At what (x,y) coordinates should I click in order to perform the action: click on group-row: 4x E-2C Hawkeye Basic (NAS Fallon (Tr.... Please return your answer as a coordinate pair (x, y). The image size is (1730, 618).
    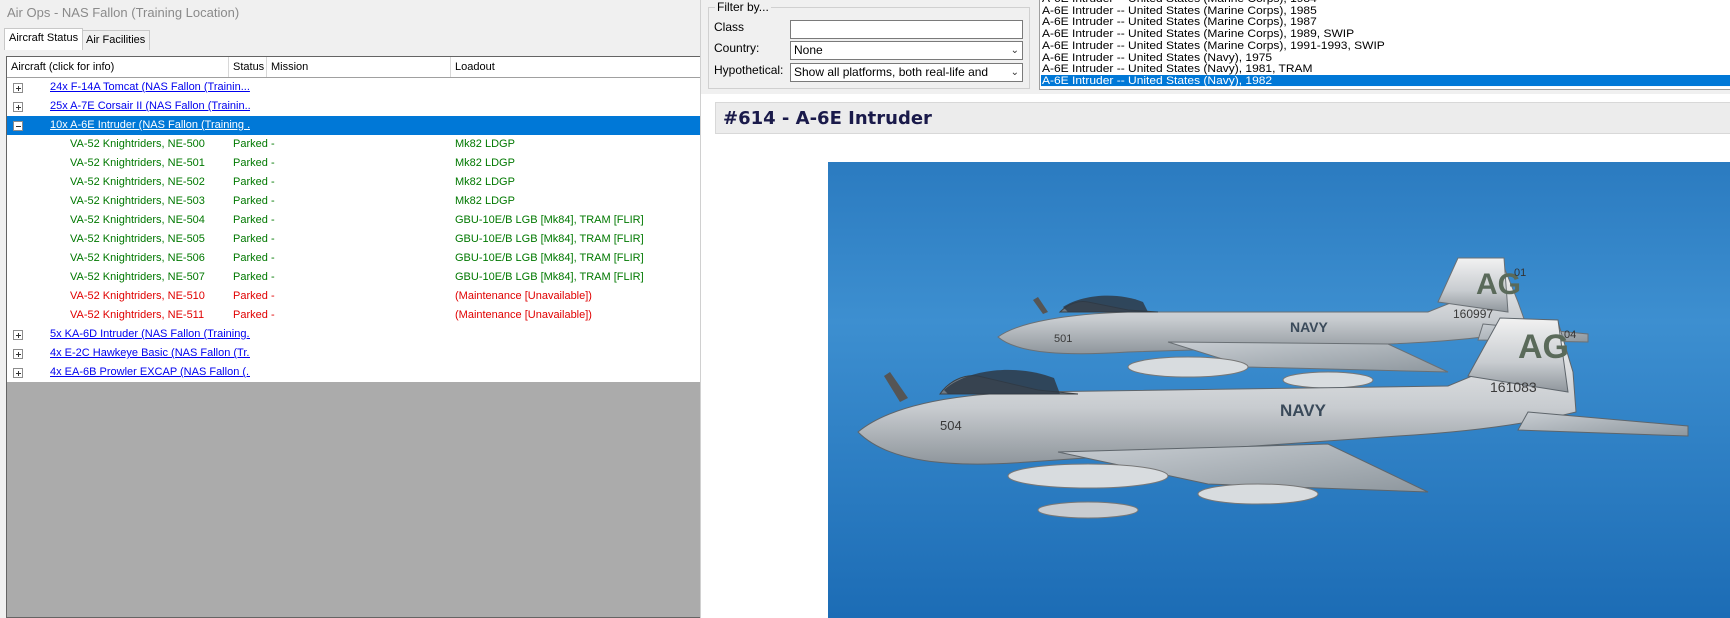
    Looking at the image, I should click on (353, 353).